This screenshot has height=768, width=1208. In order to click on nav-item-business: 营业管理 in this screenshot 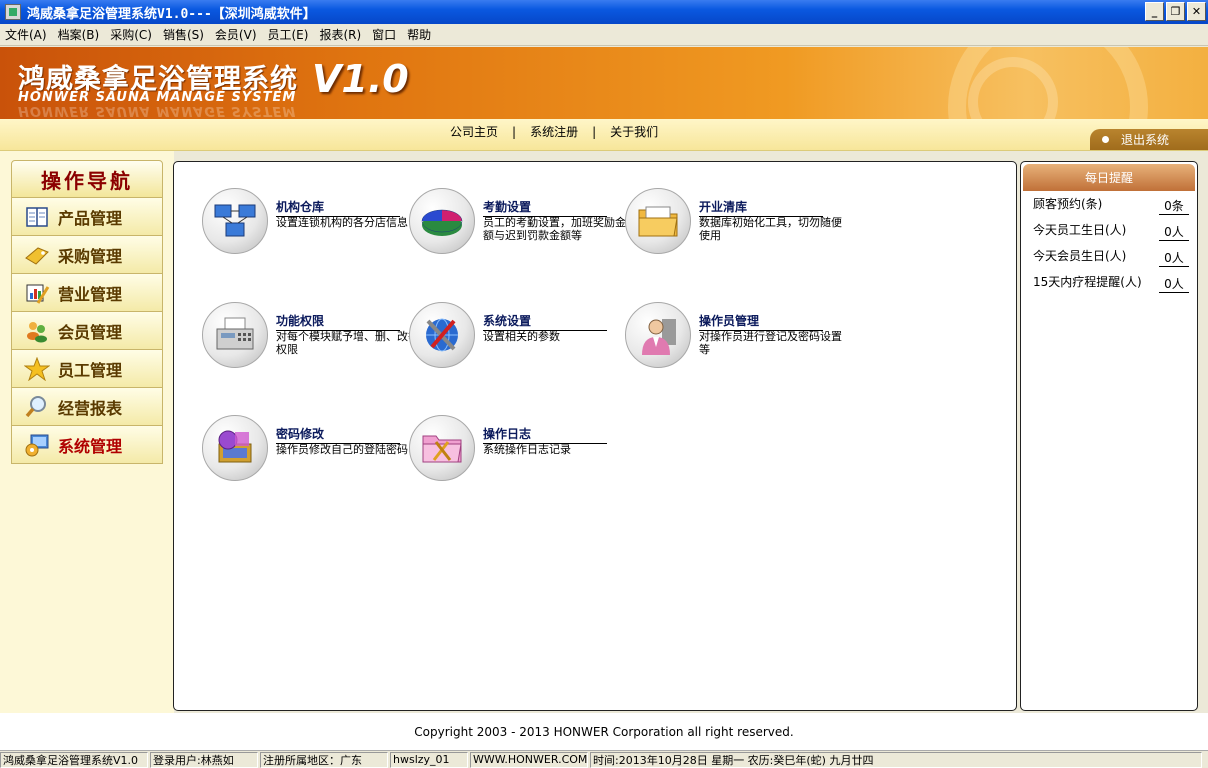, I will do `click(87, 293)`.